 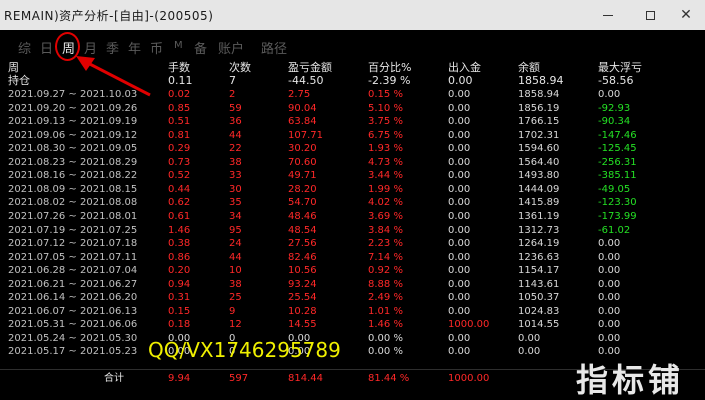 What do you see at coordinates (305, 378) in the screenshot?
I see `total-pnl: 814.44` at bounding box center [305, 378].